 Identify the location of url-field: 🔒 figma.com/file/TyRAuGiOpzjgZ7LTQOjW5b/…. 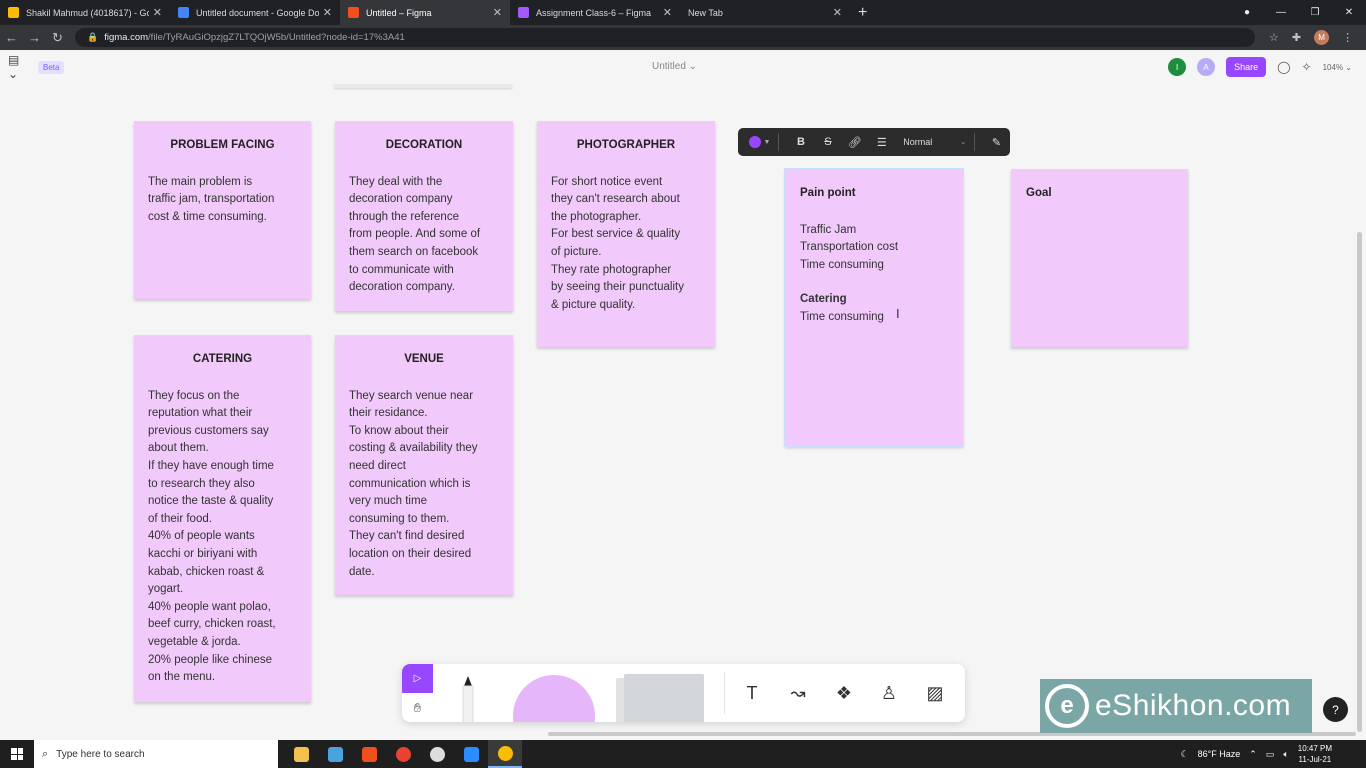
(665, 37).